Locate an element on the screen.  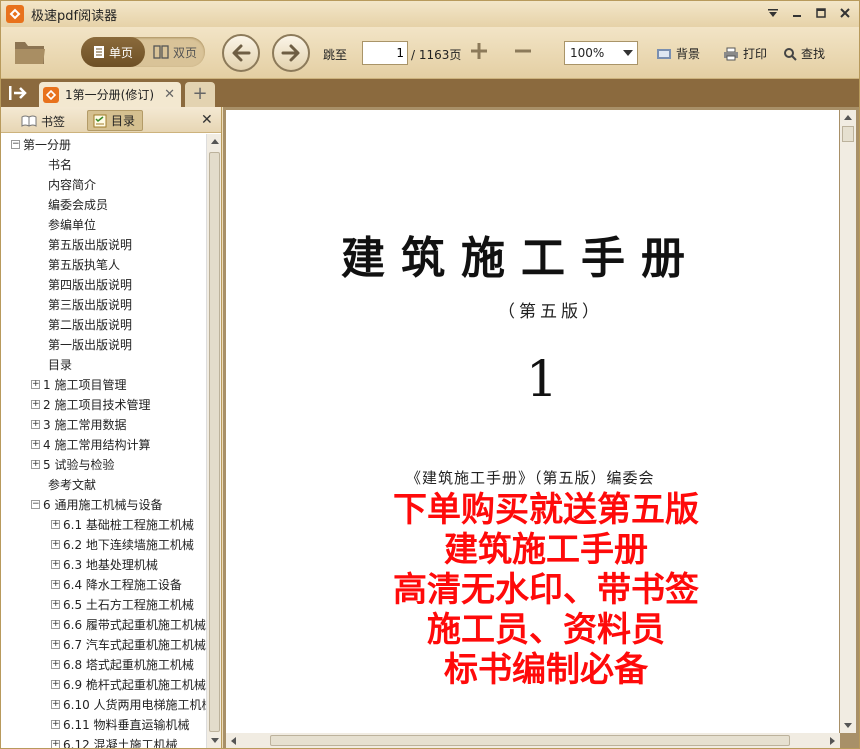
sidebar-scroll-thumb is located at coordinates (214, 442).